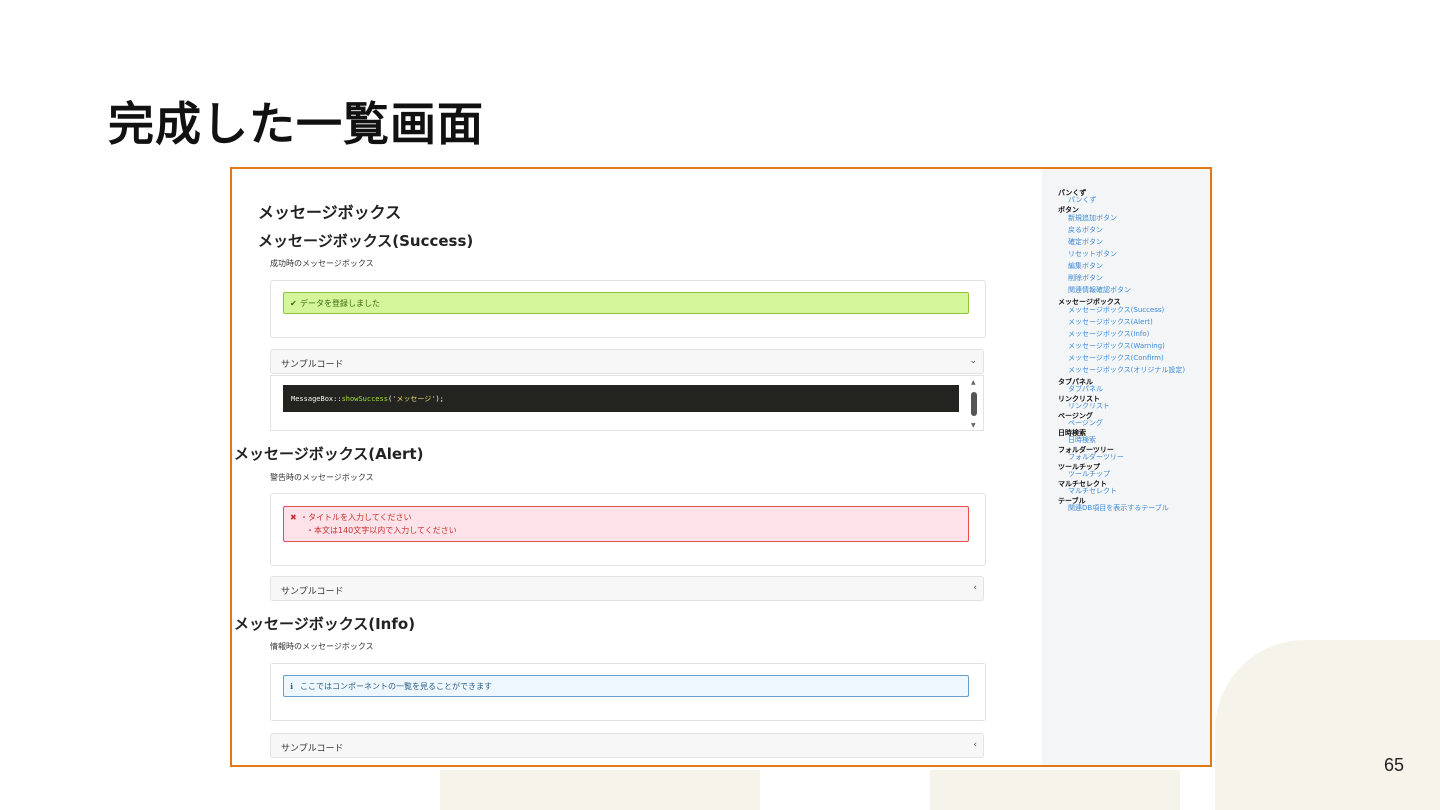 The height and width of the screenshot is (810, 1440). I want to click on scroll-up-arrow-icon: ▲, so click(973, 382).